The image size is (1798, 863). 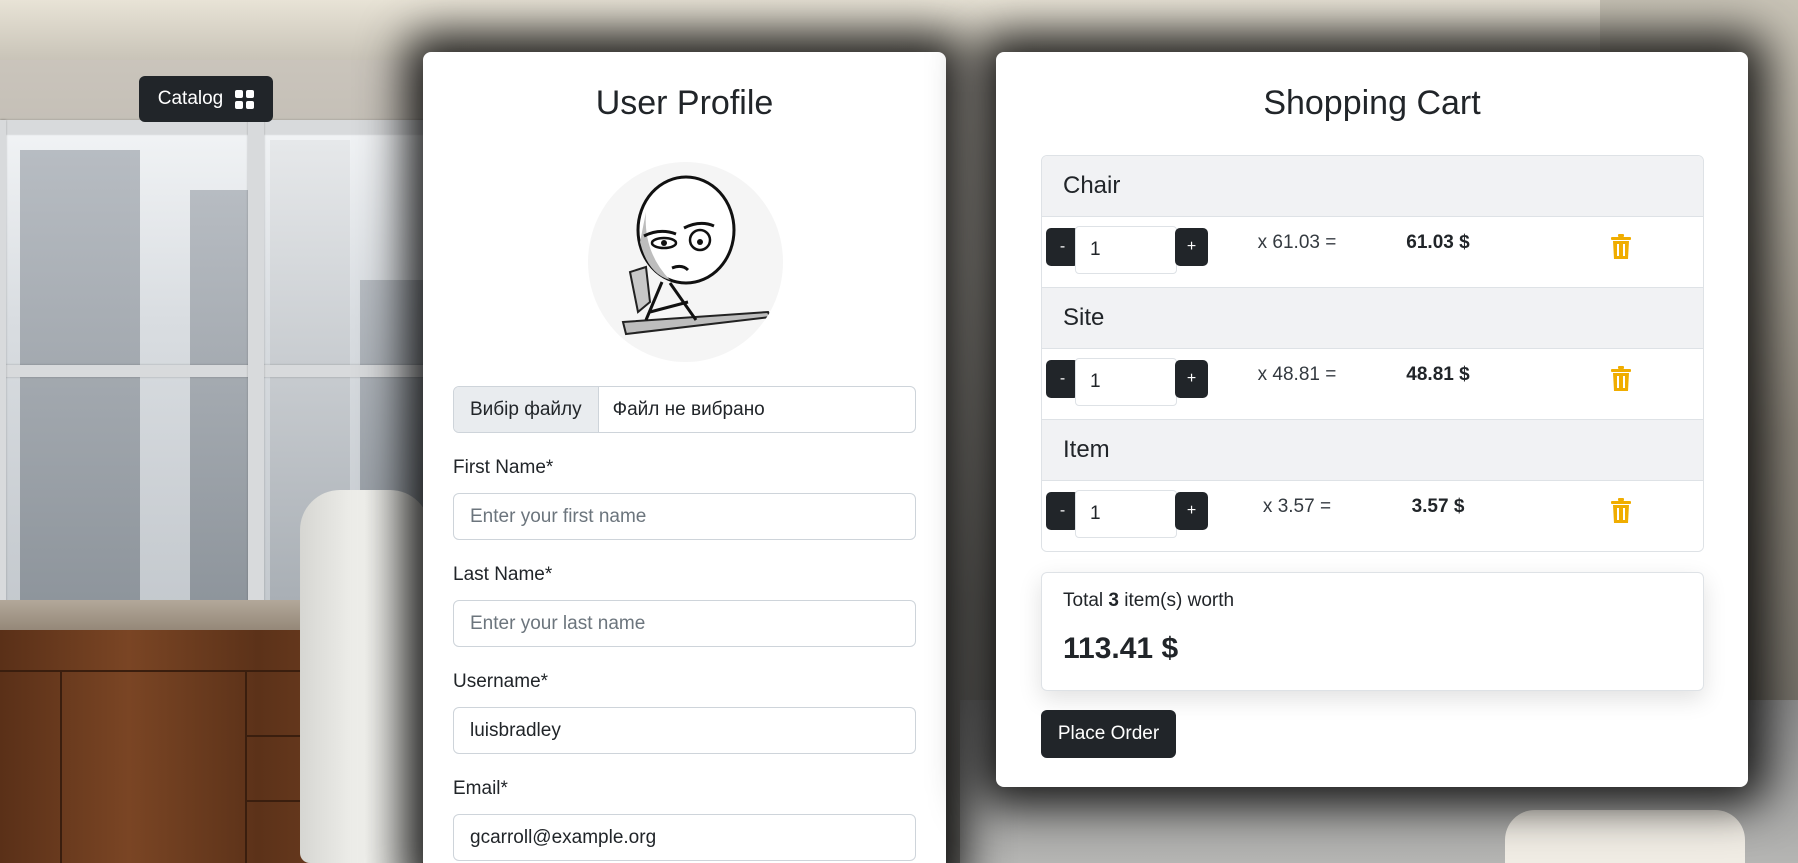 What do you see at coordinates (501, 681) in the screenshot?
I see `username-label: Username*` at bounding box center [501, 681].